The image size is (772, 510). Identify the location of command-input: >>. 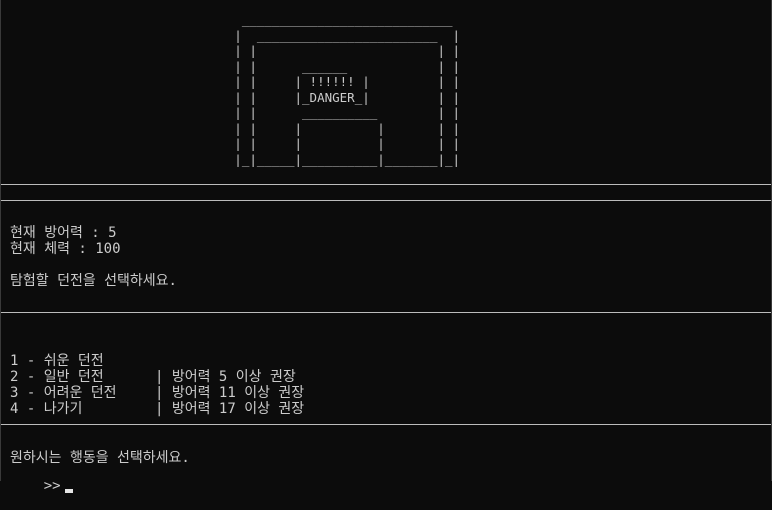
(41, 478).